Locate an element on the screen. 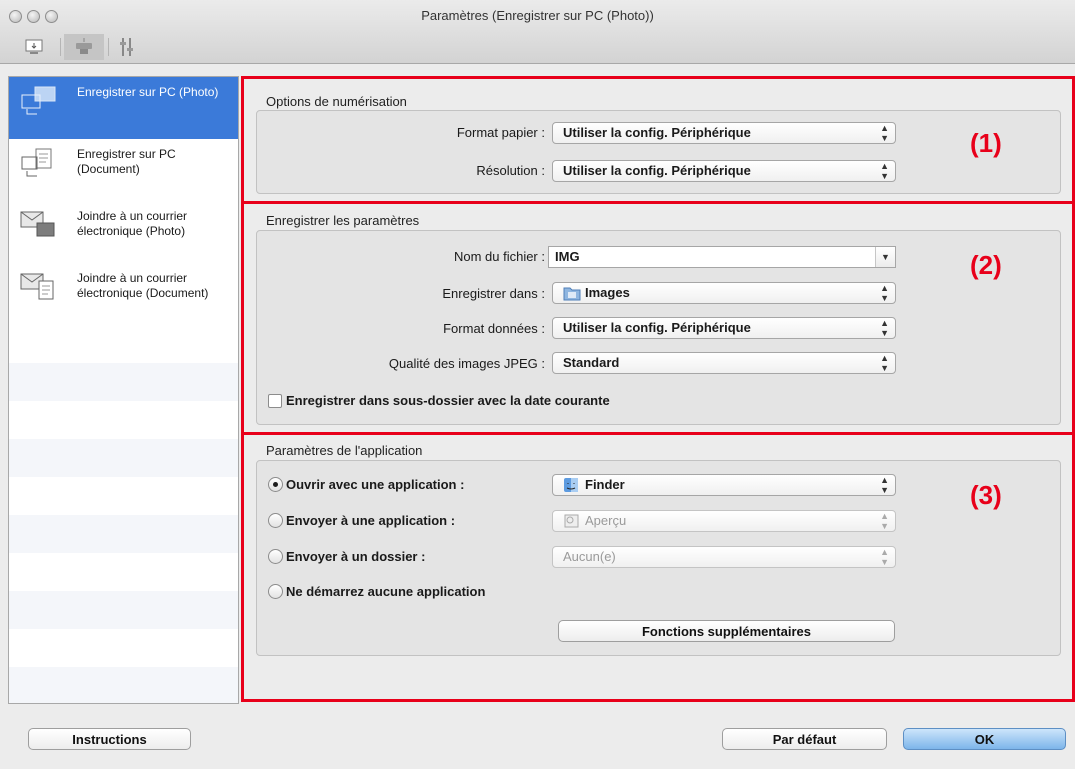  jpeg-quality-label: Qualité des images JPEG : is located at coordinates (466, 363).